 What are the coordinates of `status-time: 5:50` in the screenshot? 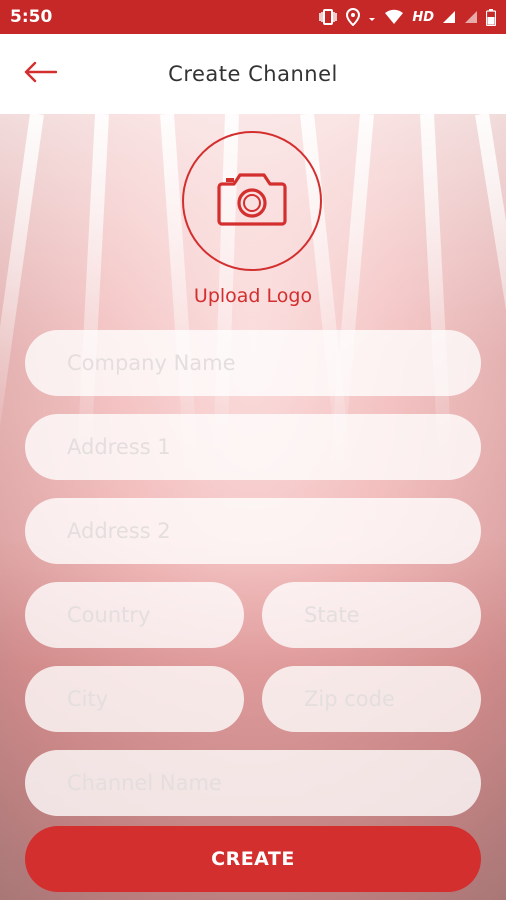 It's located at (31, 17).